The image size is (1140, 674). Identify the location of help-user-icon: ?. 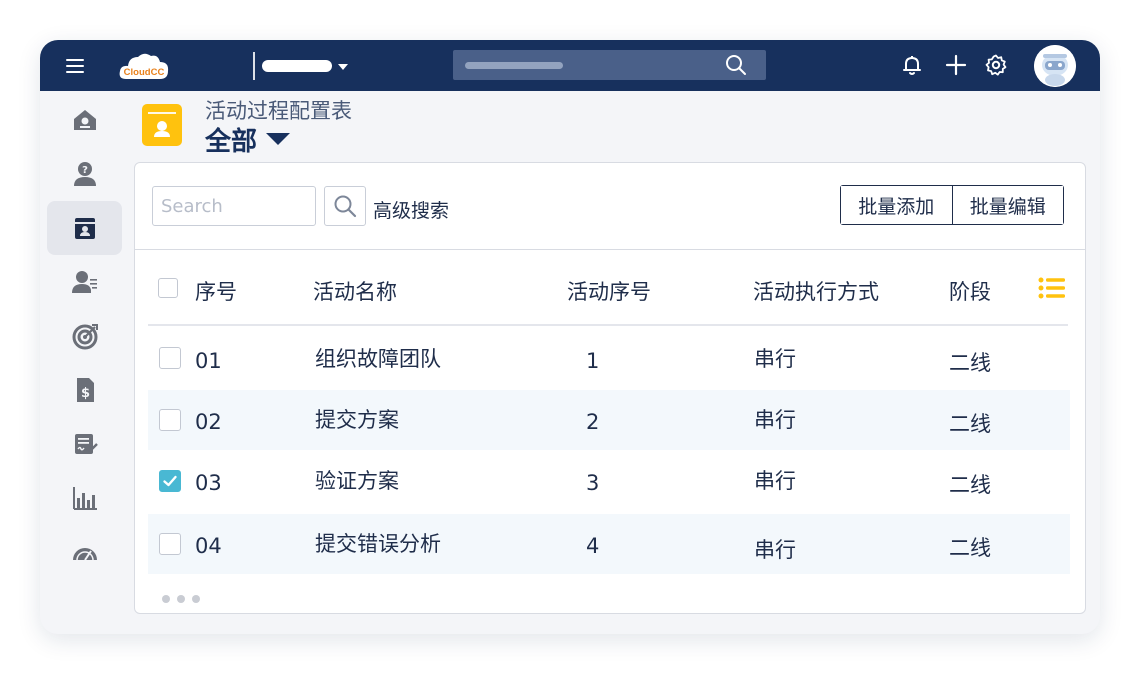
(84, 174).